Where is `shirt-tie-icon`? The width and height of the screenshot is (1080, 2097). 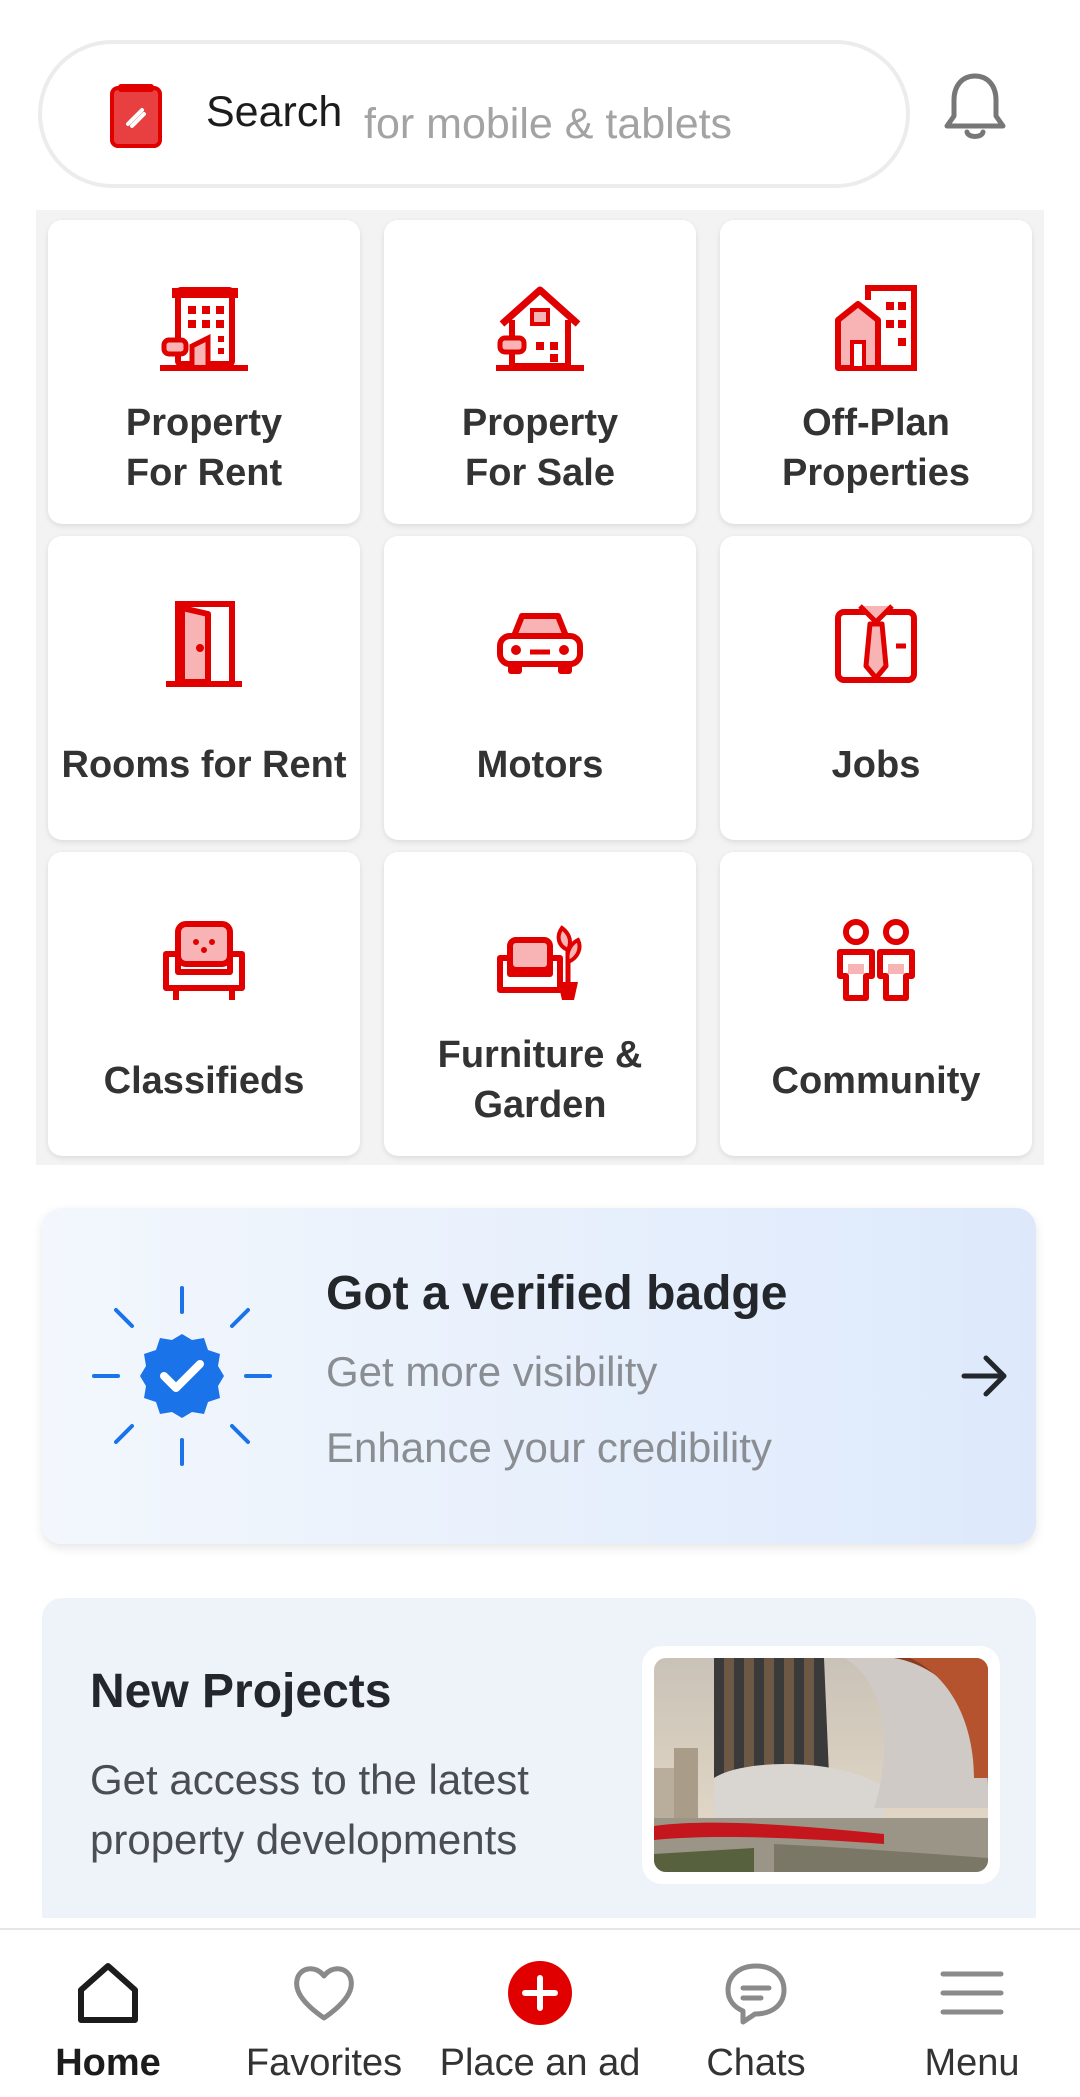 shirt-tie-icon is located at coordinates (876, 643).